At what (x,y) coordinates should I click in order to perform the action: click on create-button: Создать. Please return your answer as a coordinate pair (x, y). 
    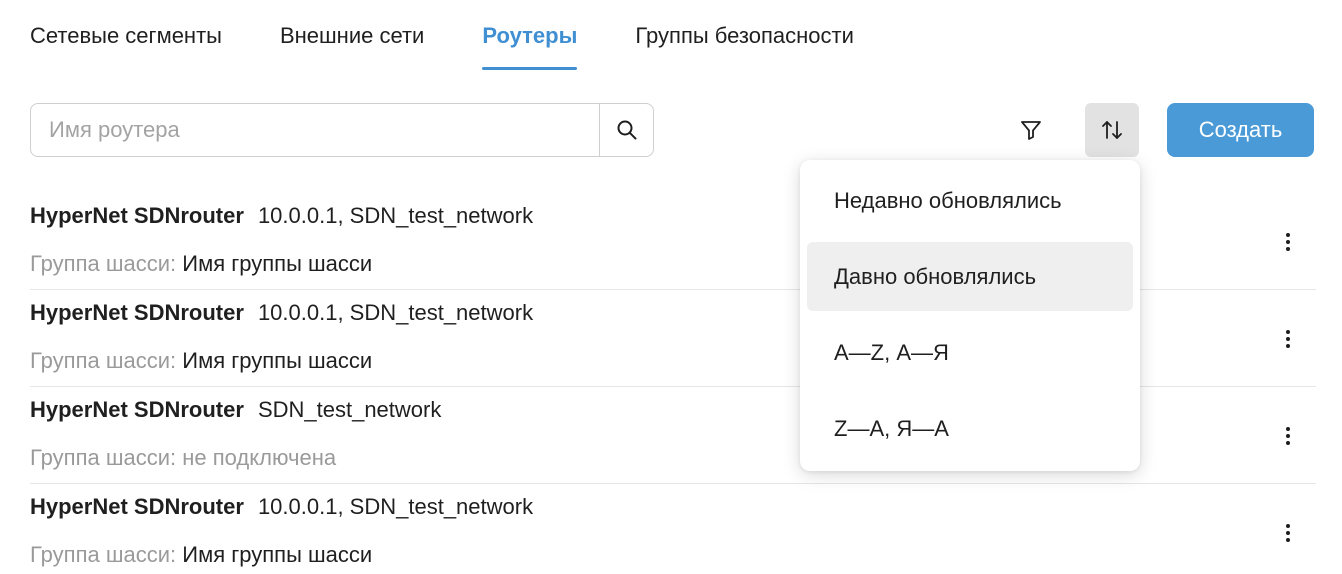
    Looking at the image, I should click on (1240, 130).